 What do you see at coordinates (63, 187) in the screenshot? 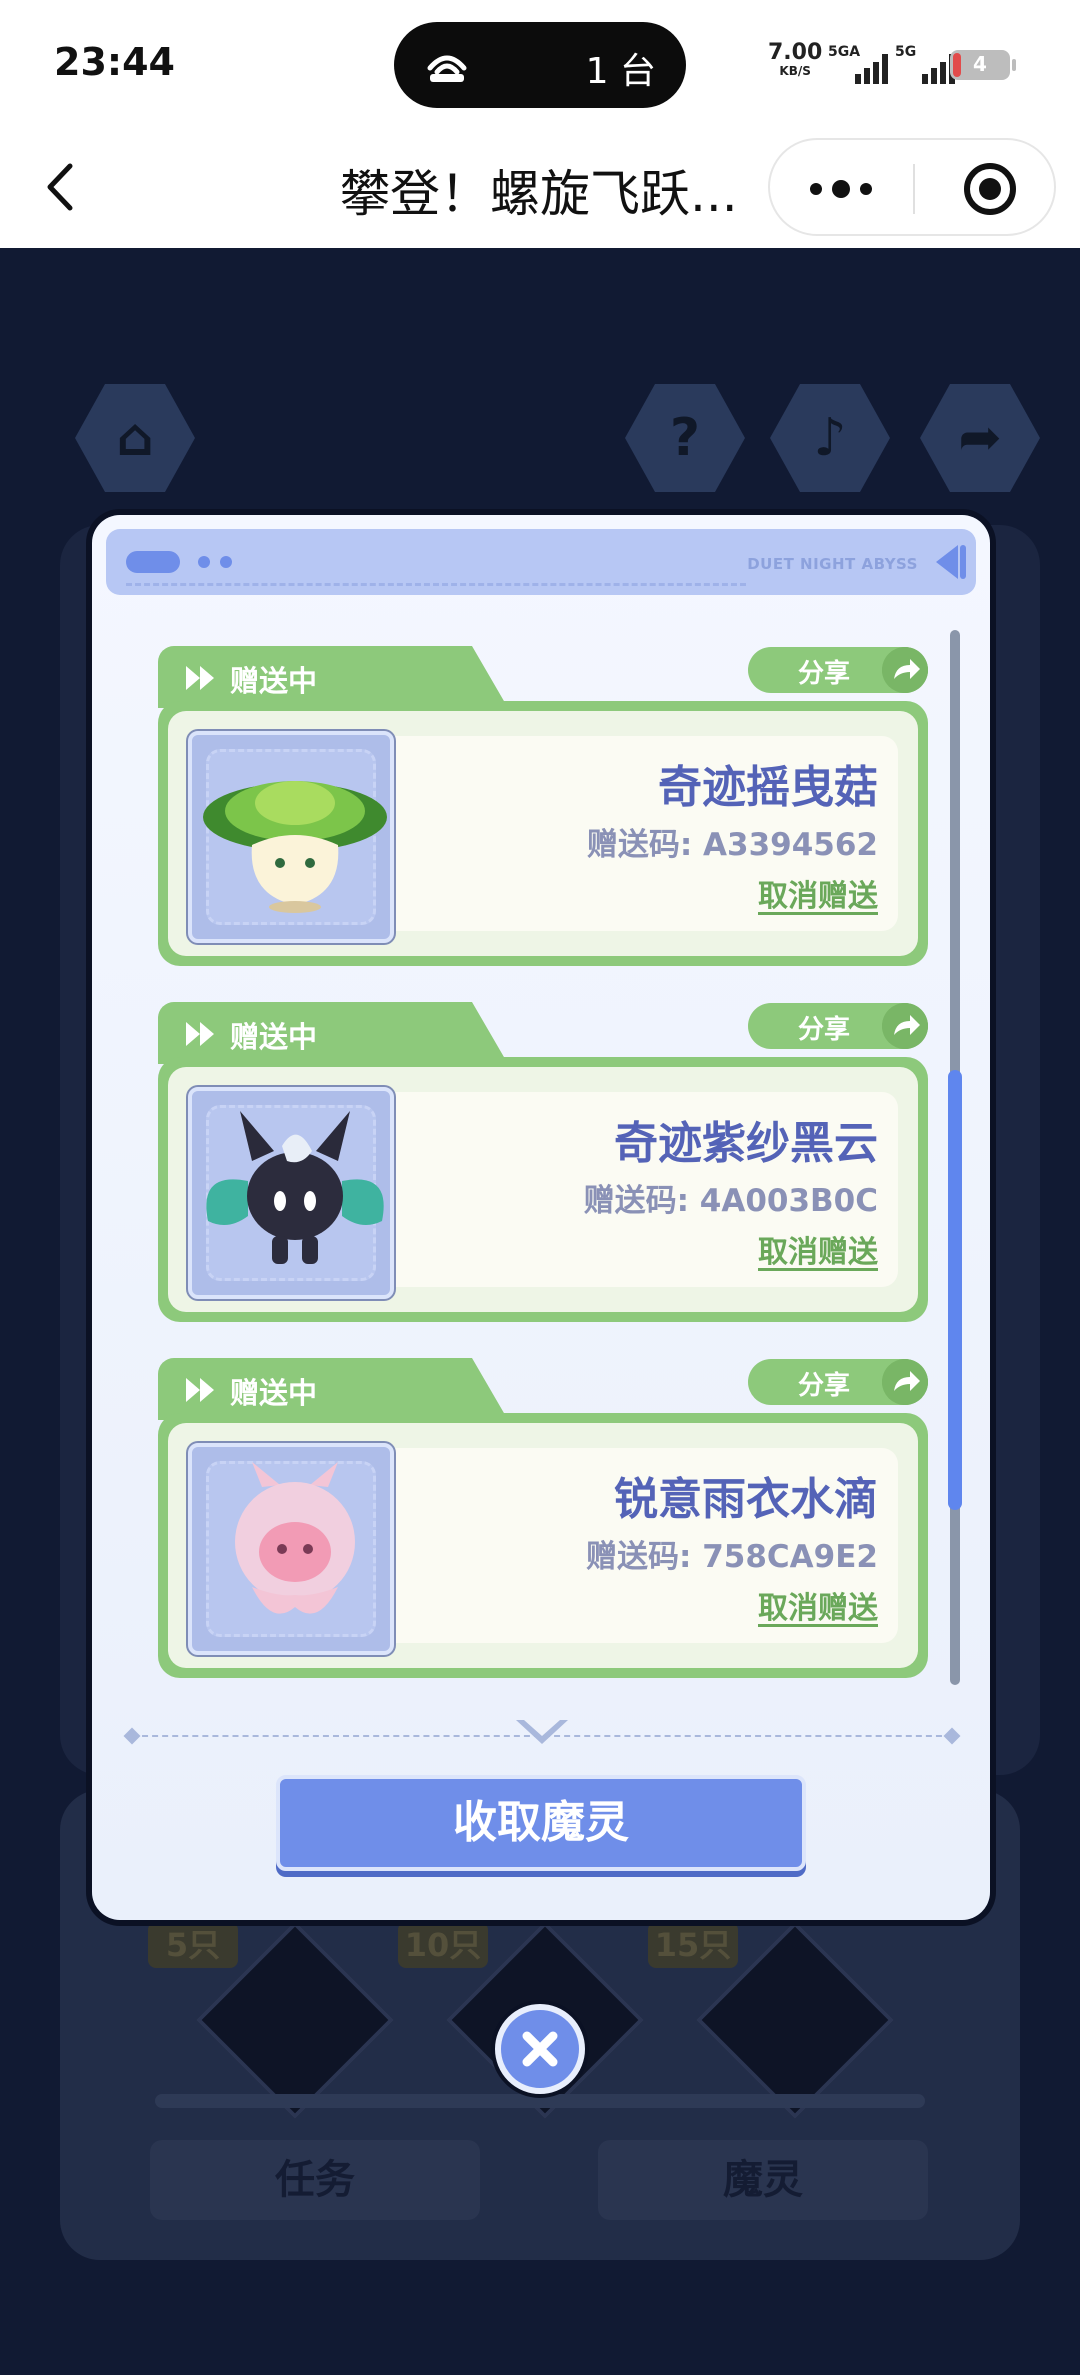
I see `chevron-left-icon` at bounding box center [63, 187].